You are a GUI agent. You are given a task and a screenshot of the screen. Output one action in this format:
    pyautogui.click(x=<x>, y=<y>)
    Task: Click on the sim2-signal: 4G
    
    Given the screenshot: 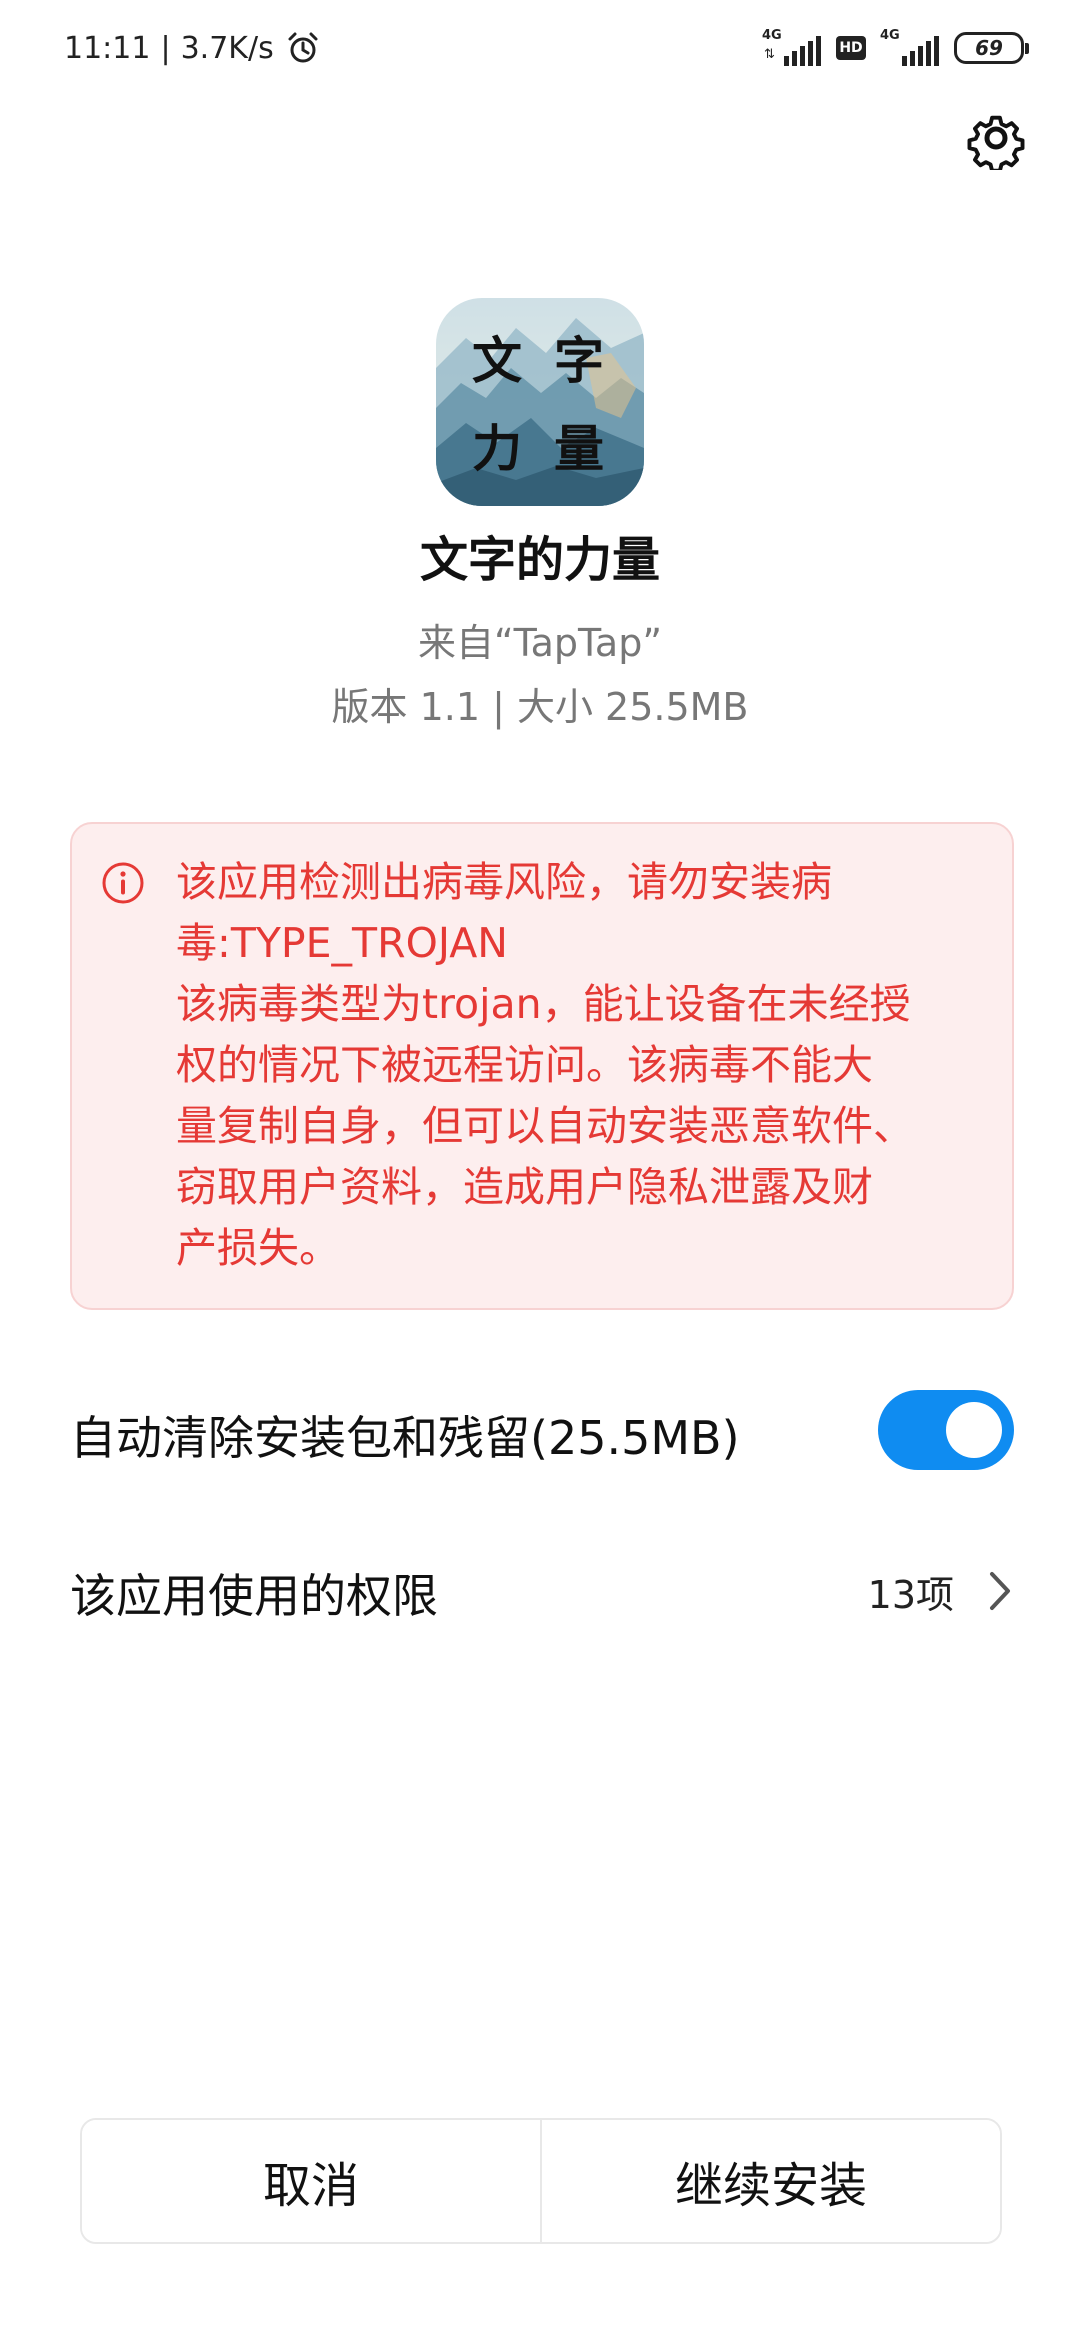 What is the action you would take?
    pyautogui.click(x=910, y=47)
    